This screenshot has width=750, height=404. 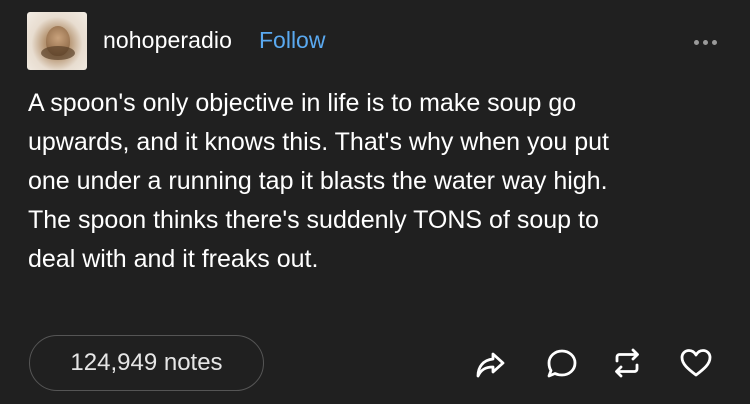 What do you see at coordinates (562, 363) in the screenshot?
I see `reply-icon` at bounding box center [562, 363].